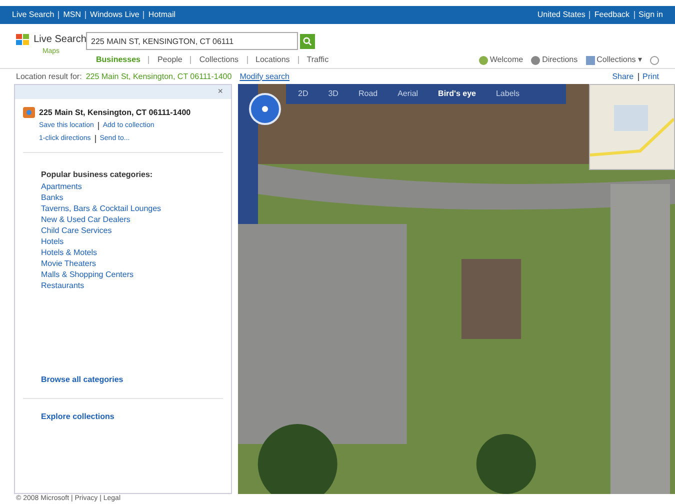  I want to click on nav-link: MSN, so click(72, 15).